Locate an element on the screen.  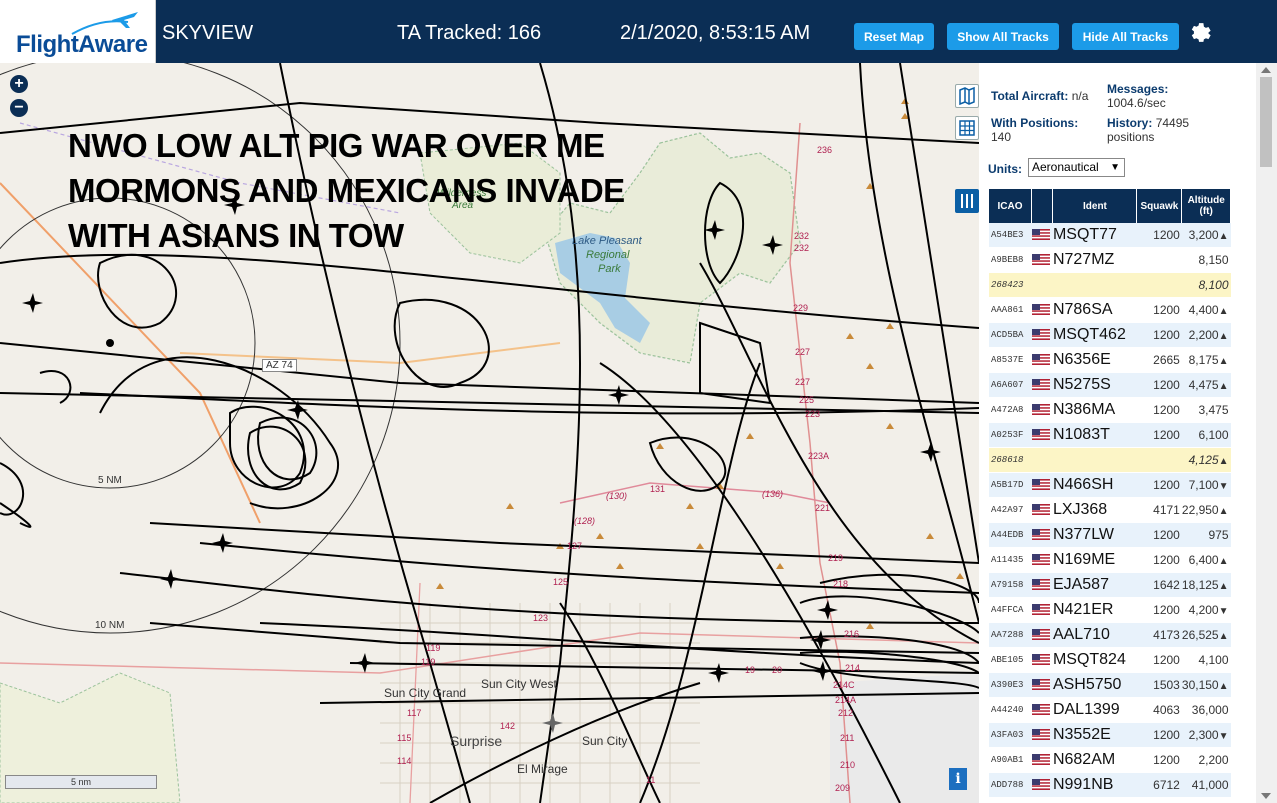
ident-cell: N3552E is located at coordinates (1094, 735).